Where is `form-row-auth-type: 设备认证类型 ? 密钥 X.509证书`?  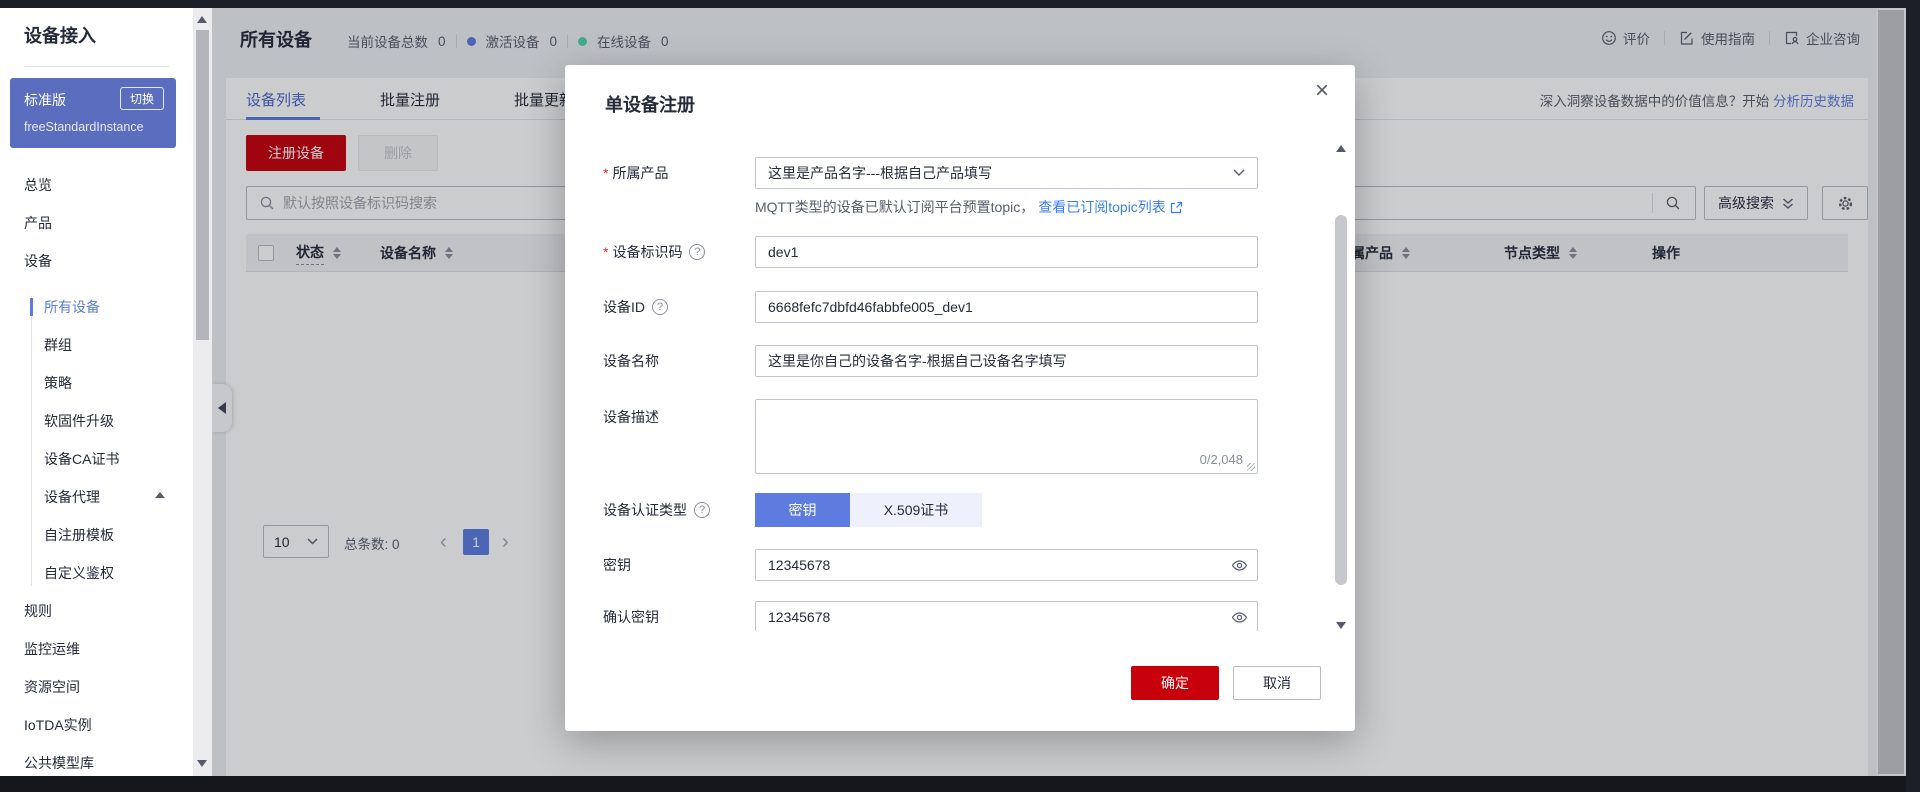 form-row-auth-type: 设备认证类型 ? 密钥 X.509证书 is located at coordinates (945, 510).